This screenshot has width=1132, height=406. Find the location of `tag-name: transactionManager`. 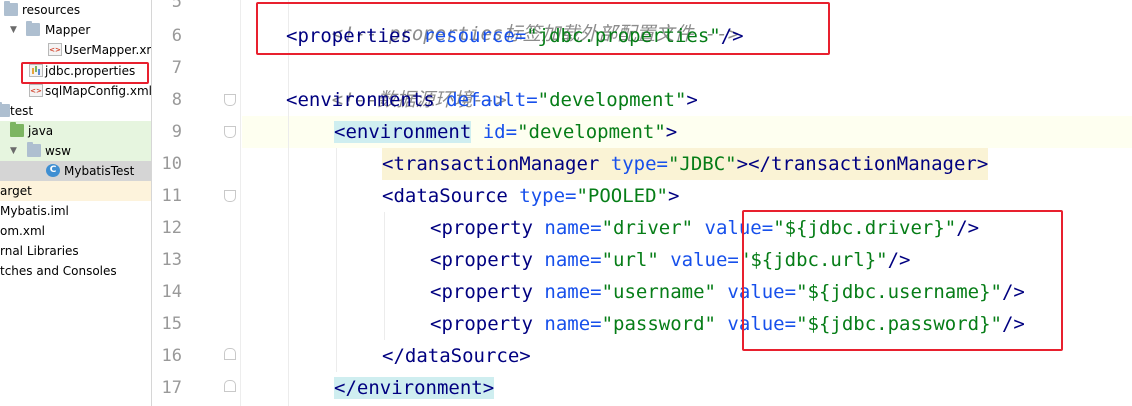

tag-name: transactionManager is located at coordinates (873, 164).